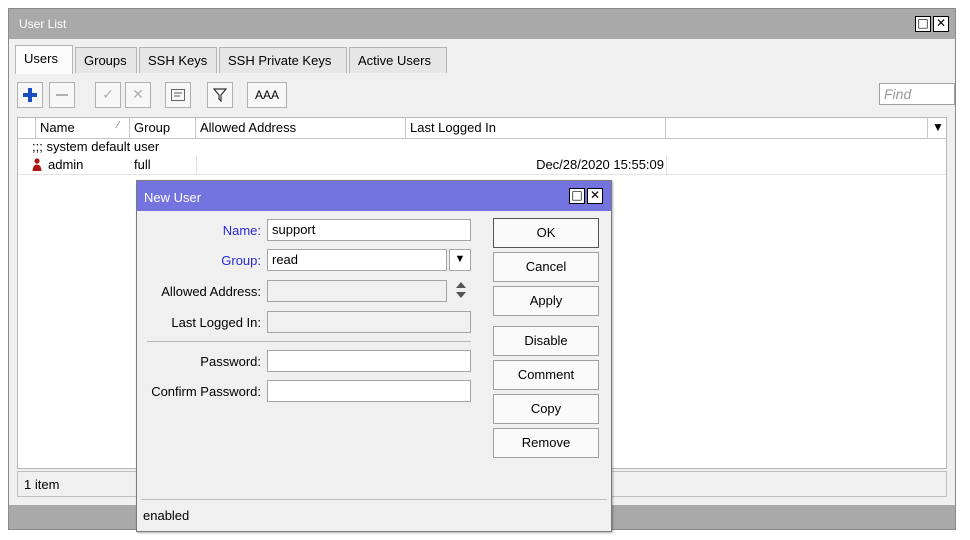  What do you see at coordinates (118, 125) in the screenshot?
I see `sort-icon: ⁄` at bounding box center [118, 125].